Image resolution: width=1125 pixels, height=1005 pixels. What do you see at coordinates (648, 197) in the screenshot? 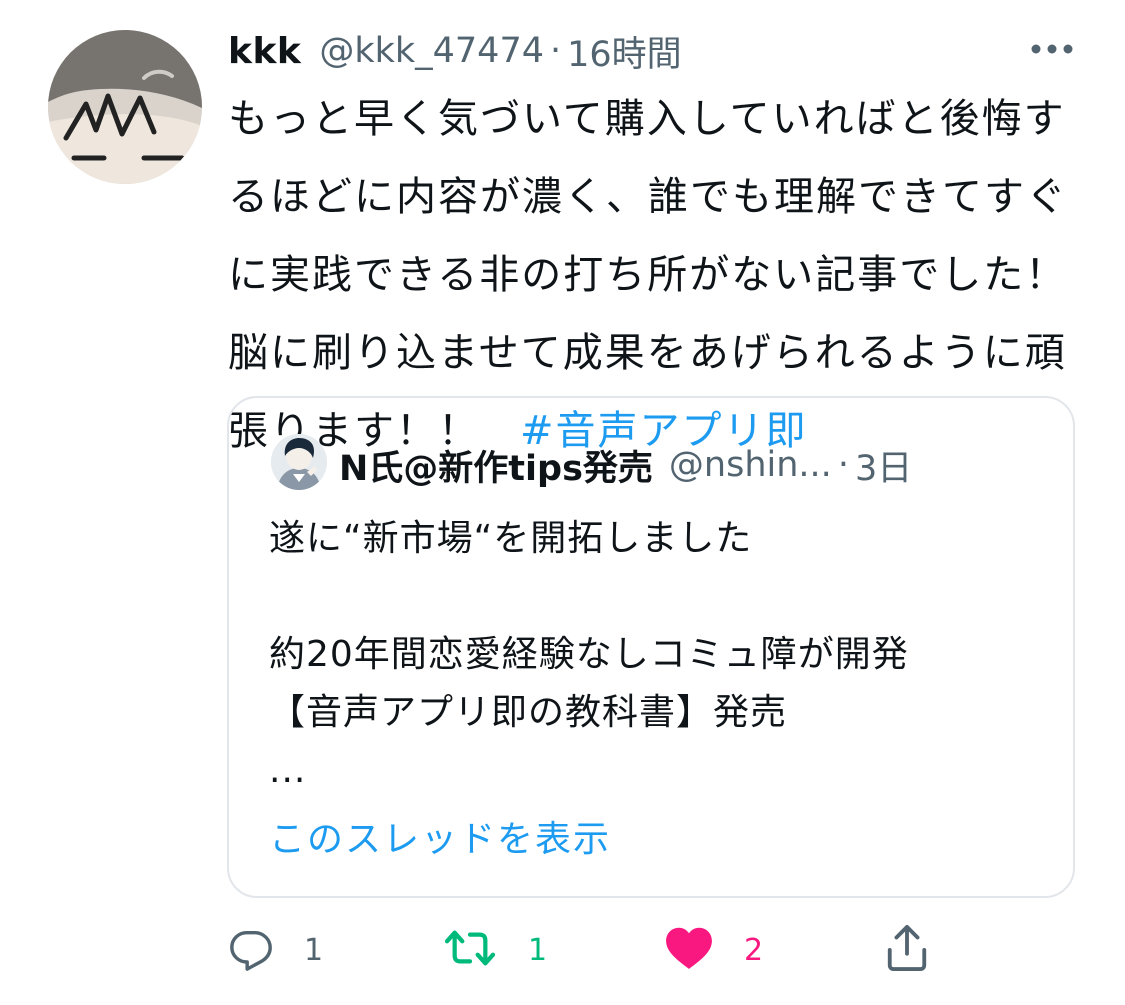
I see `tweet-text-line: るほどに内容が濃く、誰でも理解できてすぐ` at bounding box center [648, 197].